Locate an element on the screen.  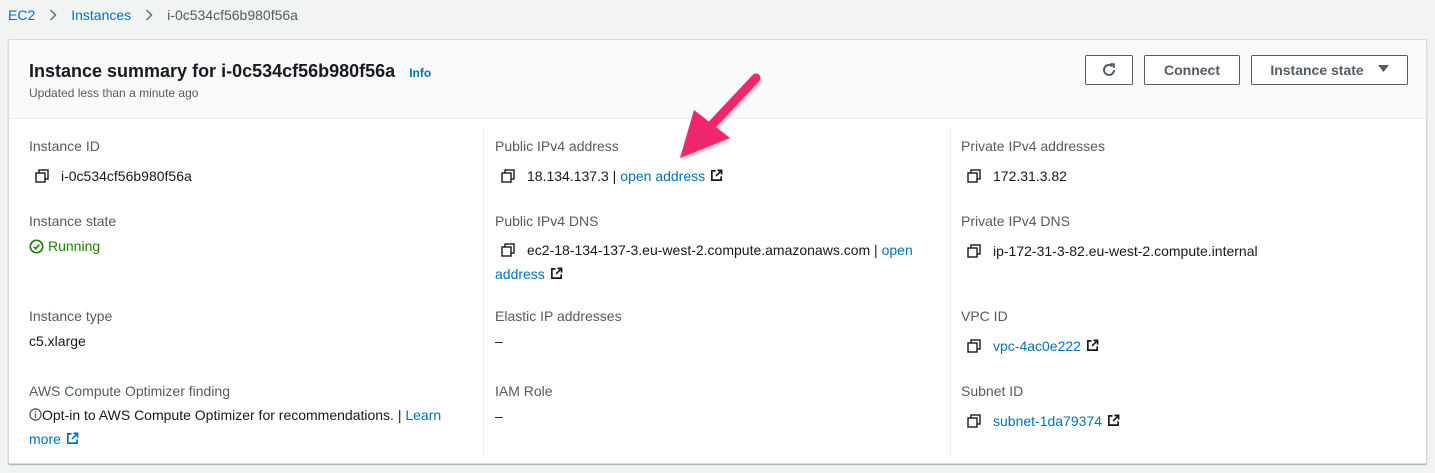
field-label: Instance state is located at coordinates (73, 221).